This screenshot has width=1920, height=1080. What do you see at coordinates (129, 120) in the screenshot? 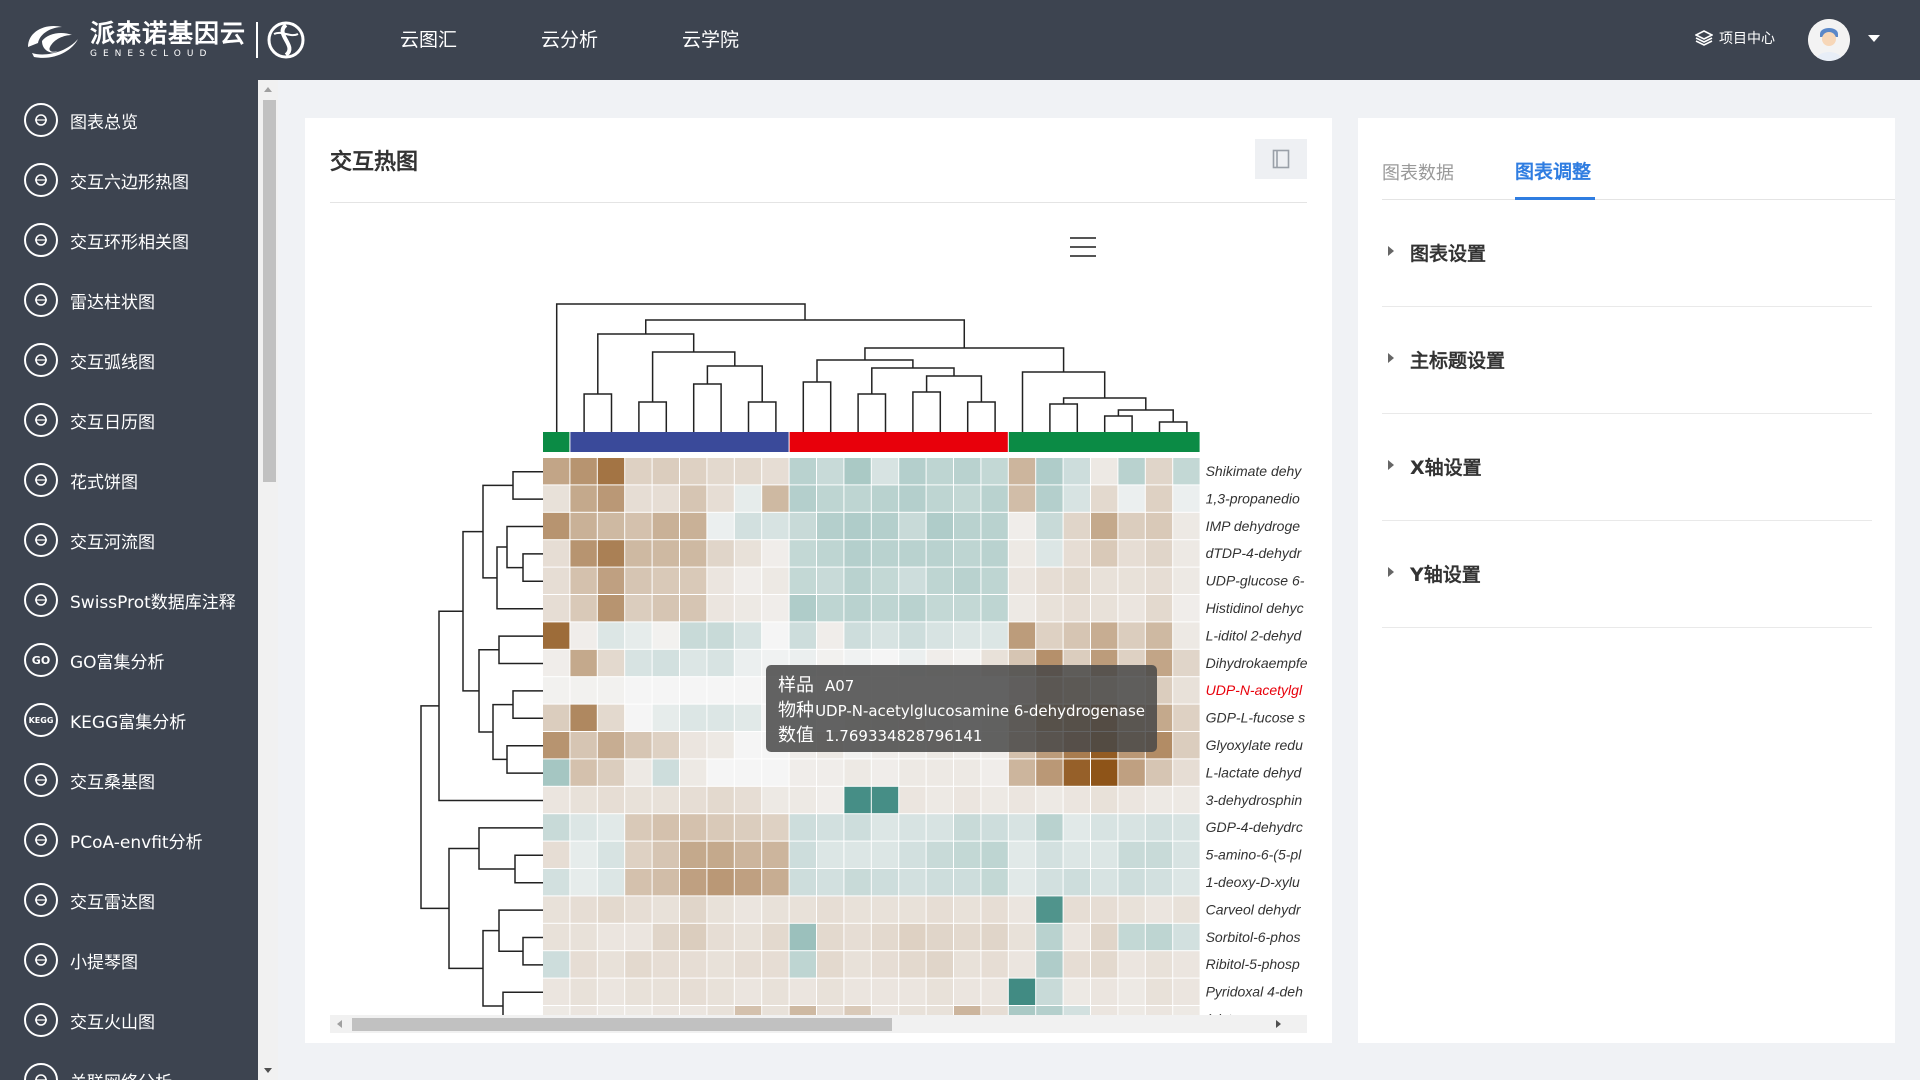
I see `sidebar-item: 图表总览` at bounding box center [129, 120].